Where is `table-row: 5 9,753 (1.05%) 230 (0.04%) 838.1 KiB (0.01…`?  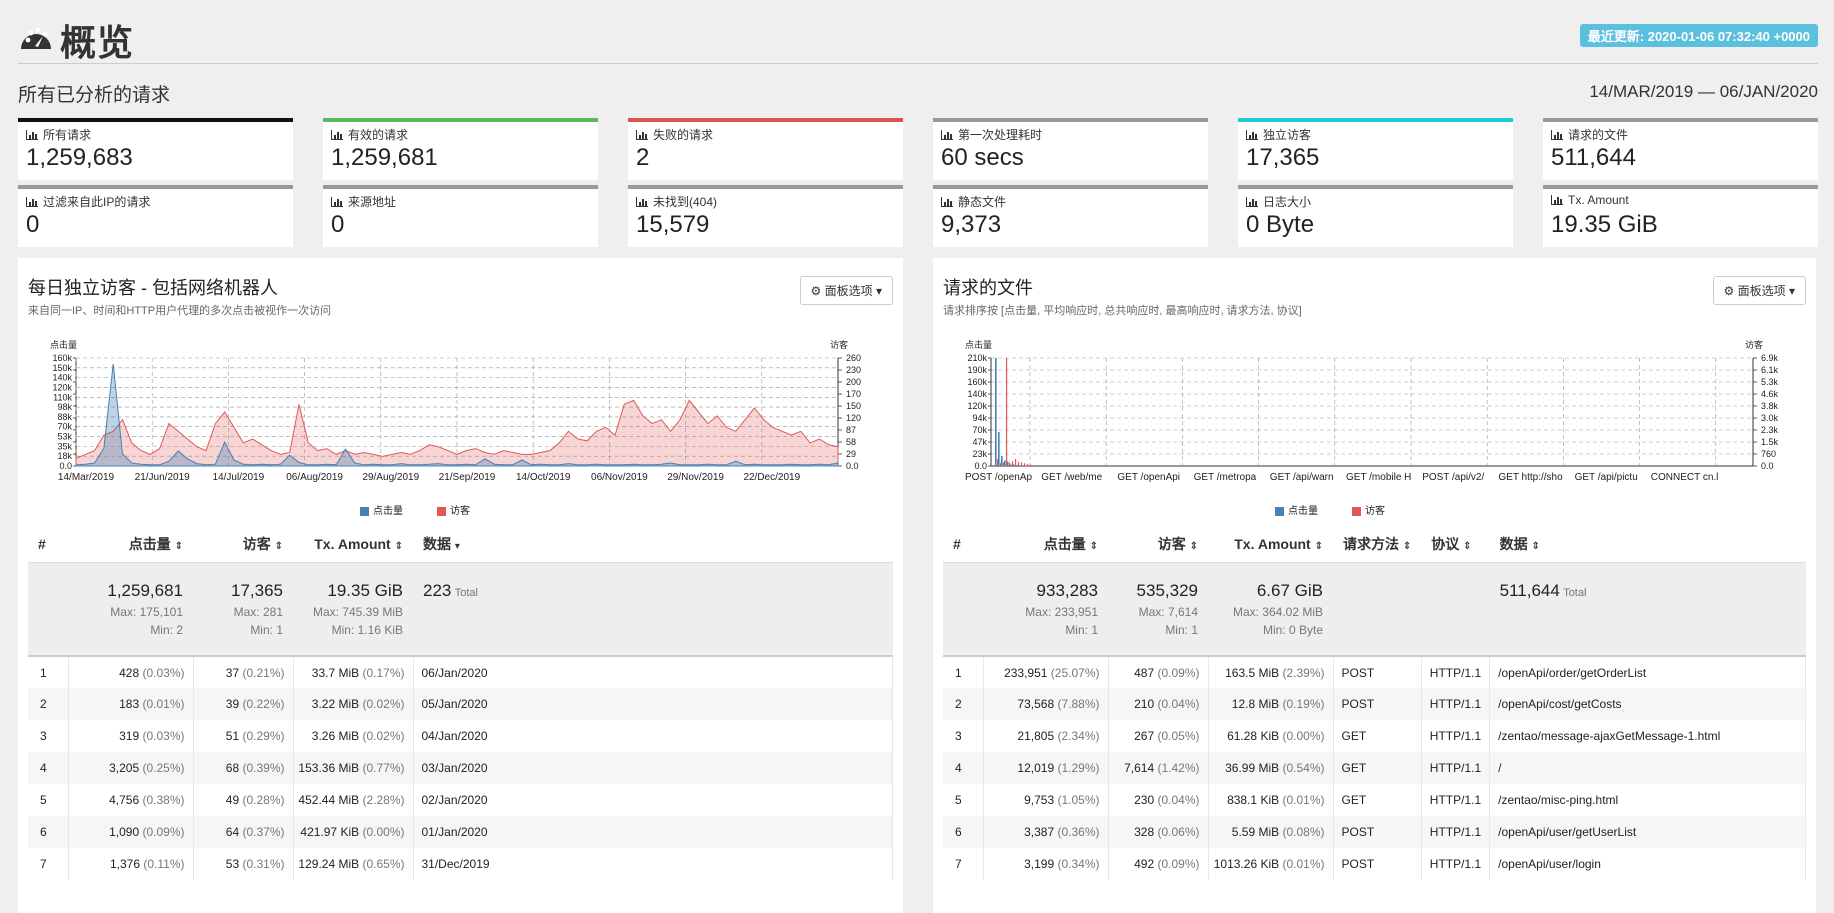 table-row: 5 9,753 (1.05%) 230 (0.04%) 838.1 KiB (0.01… is located at coordinates (1374, 800).